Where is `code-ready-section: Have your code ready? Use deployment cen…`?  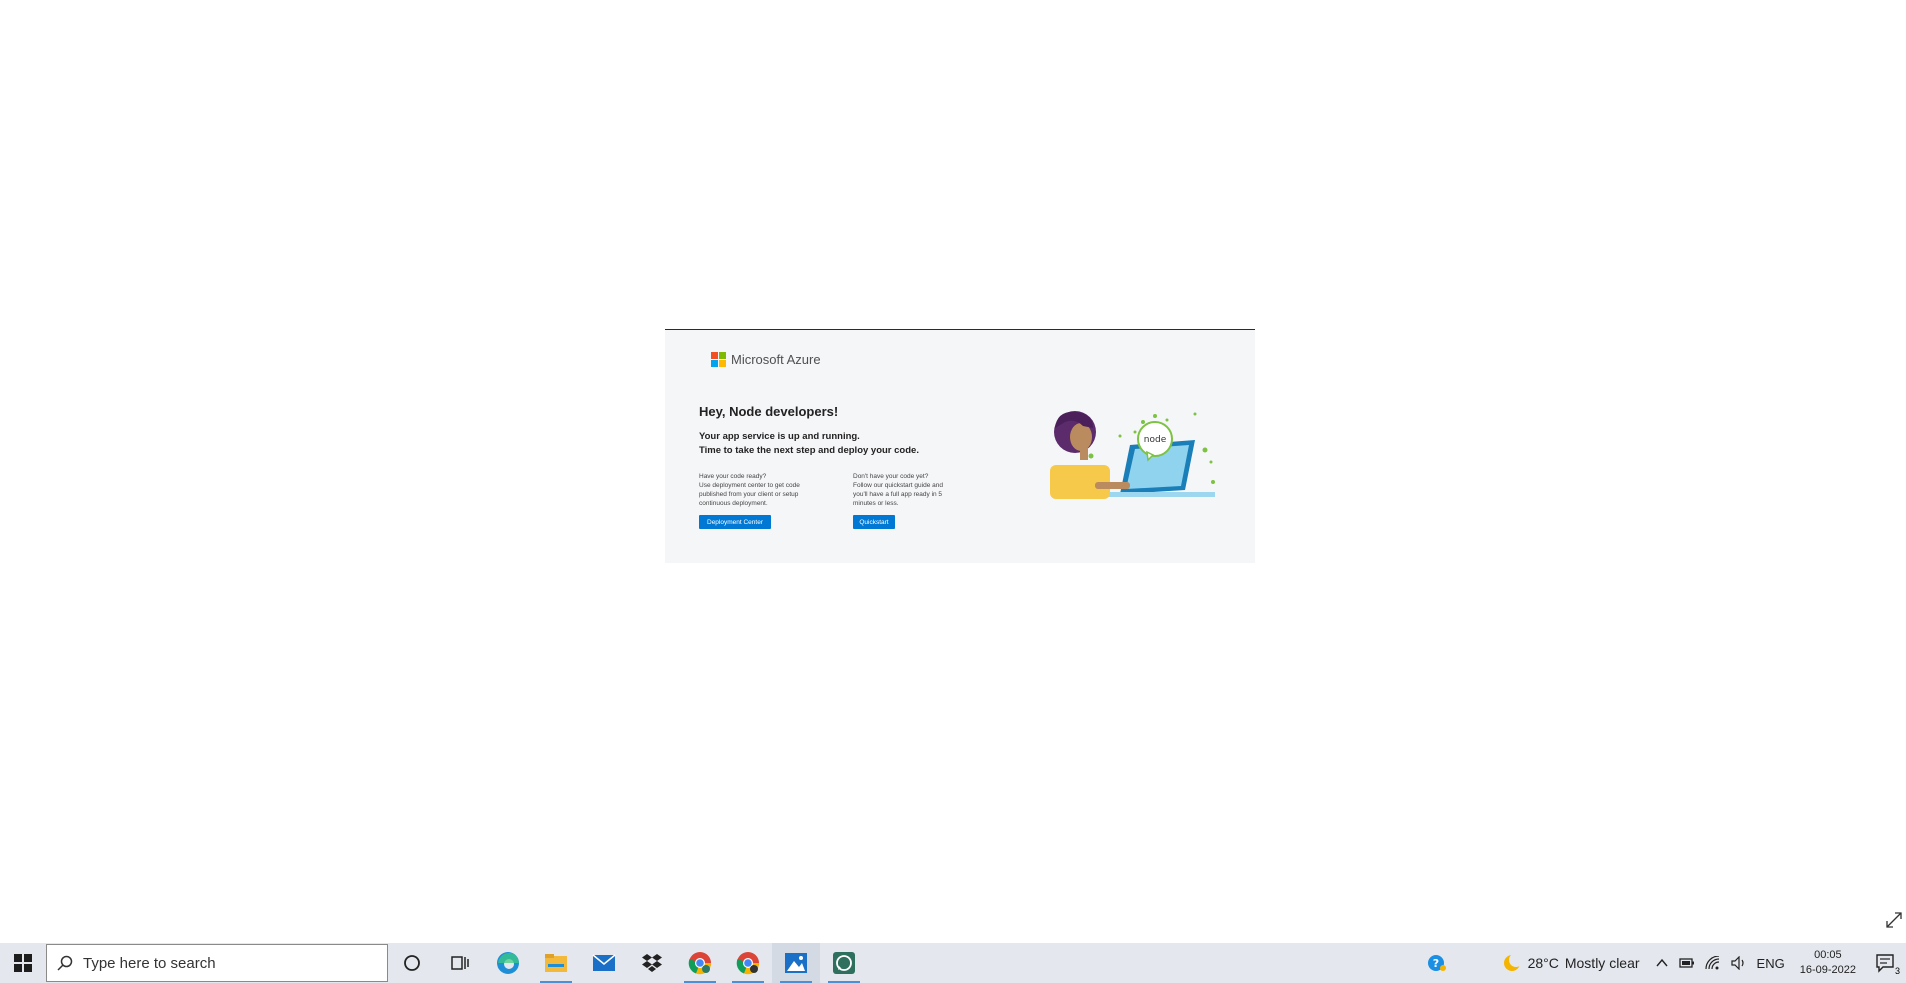
code-ready-section: Have your code ready? Use deployment cen… is located at coordinates (759, 490).